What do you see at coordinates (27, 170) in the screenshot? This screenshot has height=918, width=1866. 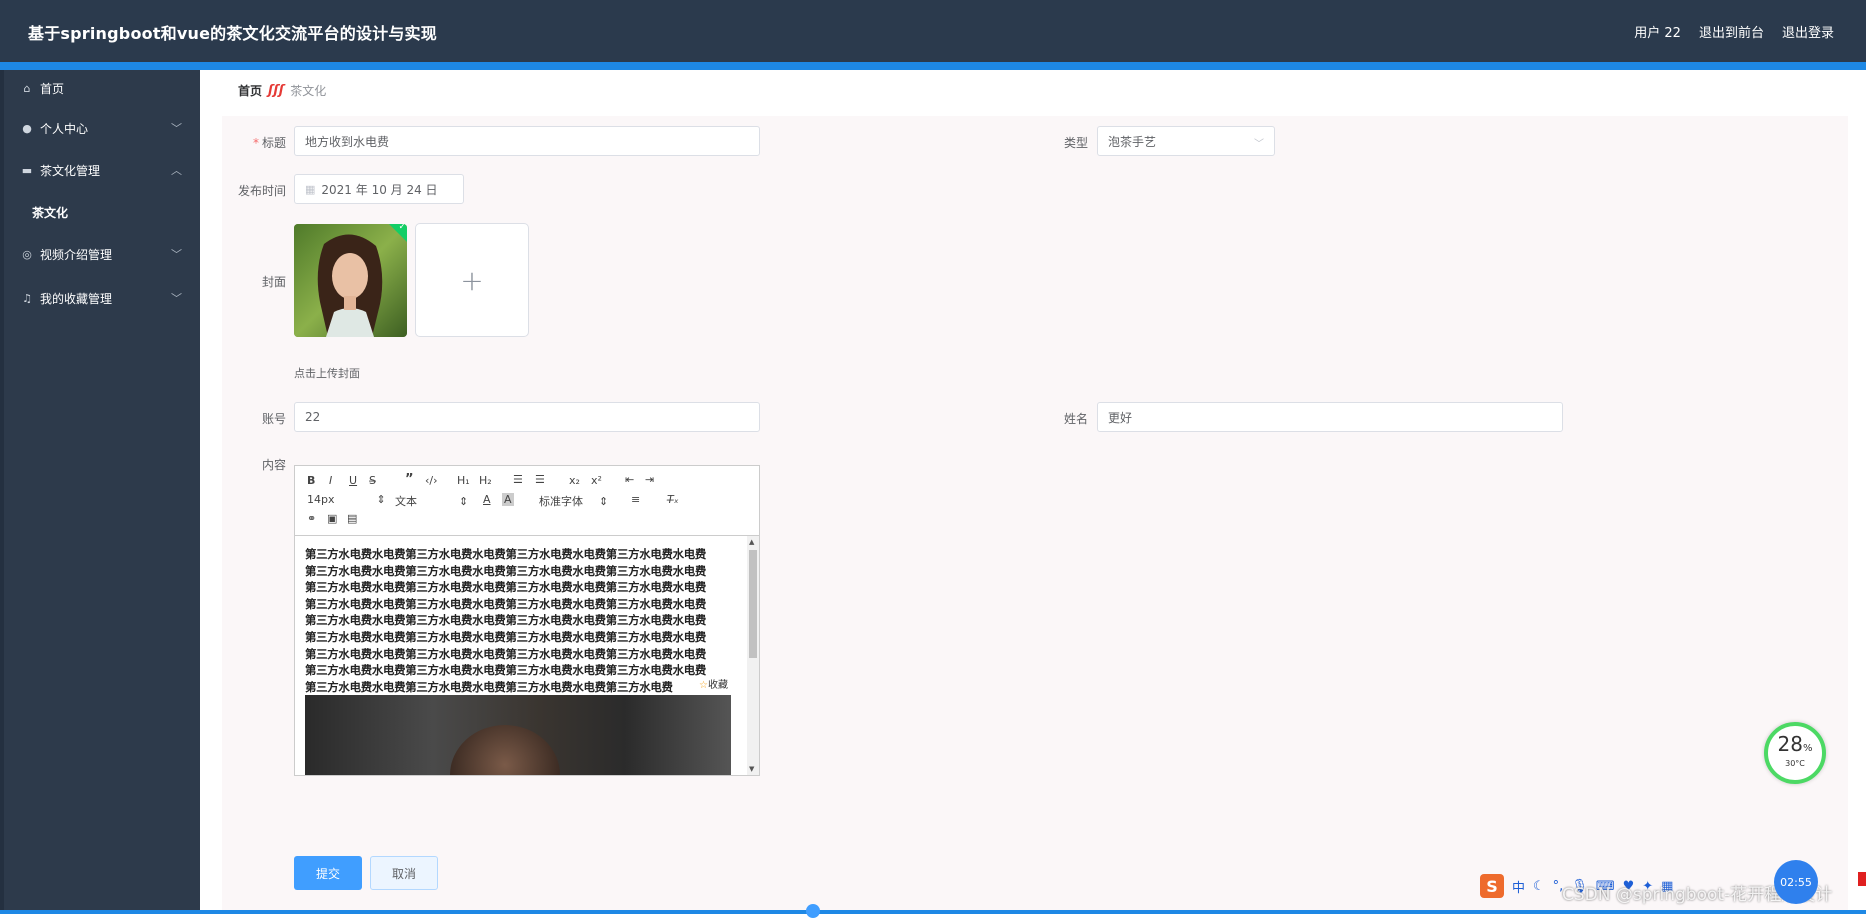 I see `folder-icon: ▬` at bounding box center [27, 170].